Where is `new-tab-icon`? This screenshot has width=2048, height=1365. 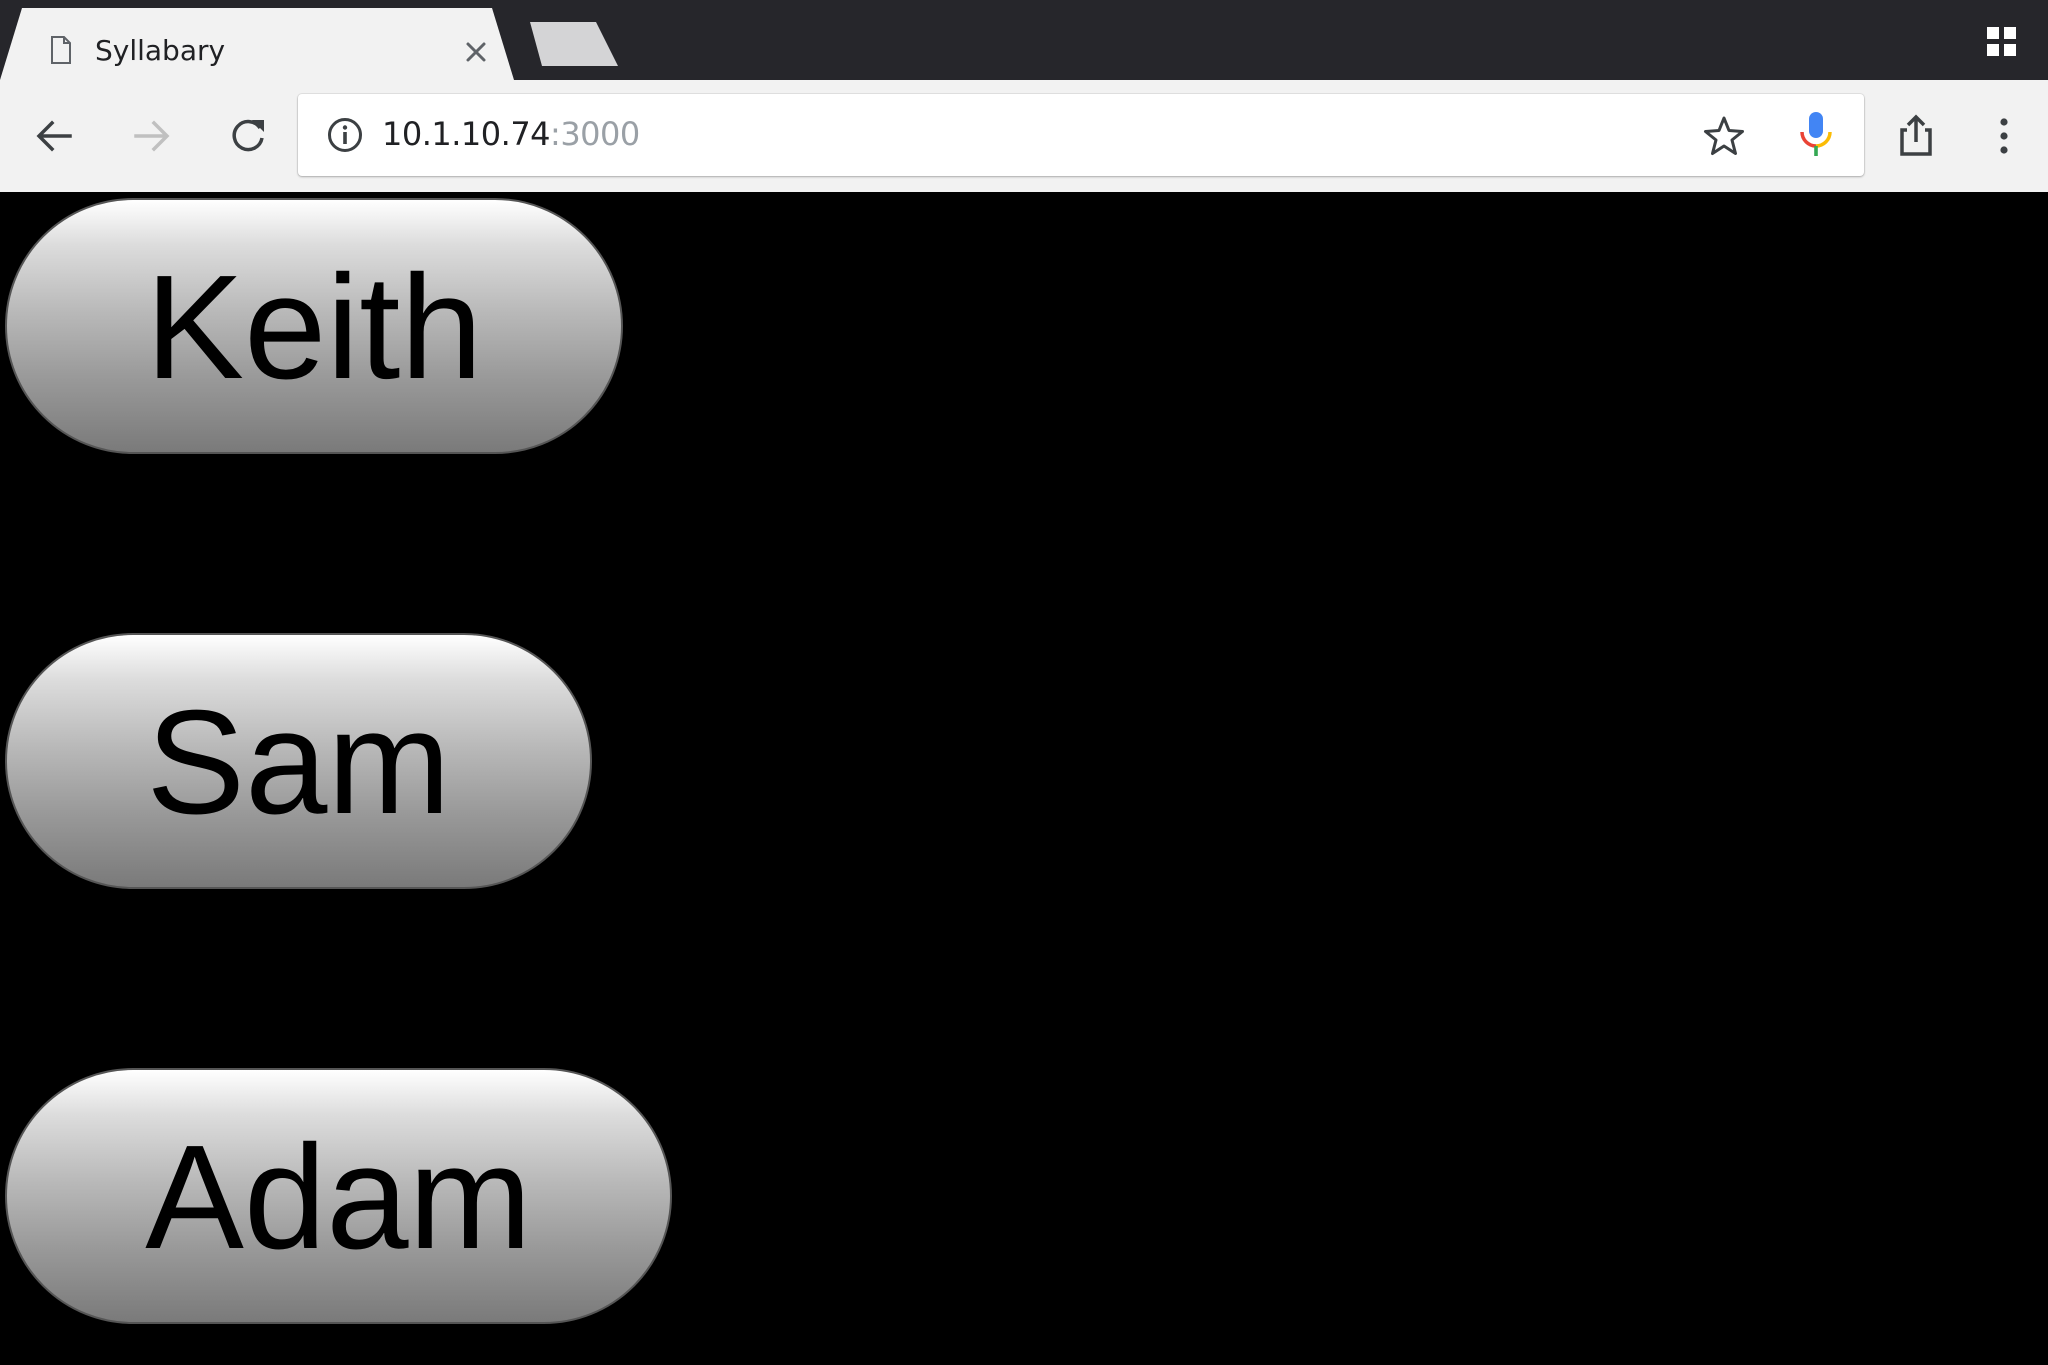
new-tab-icon is located at coordinates (574, 44).